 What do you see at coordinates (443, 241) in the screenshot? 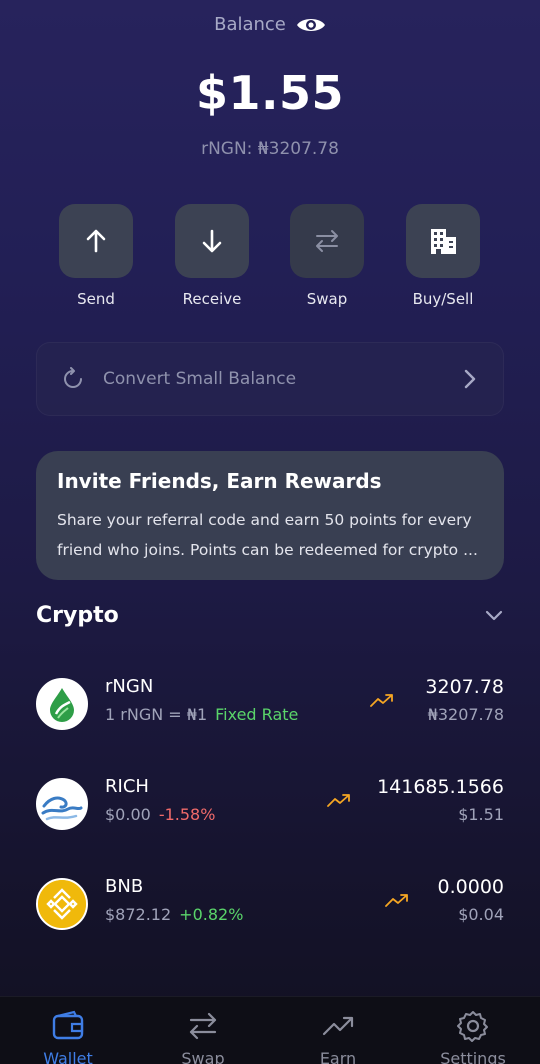
I see `building-icon` at bounding box center [443, 241].